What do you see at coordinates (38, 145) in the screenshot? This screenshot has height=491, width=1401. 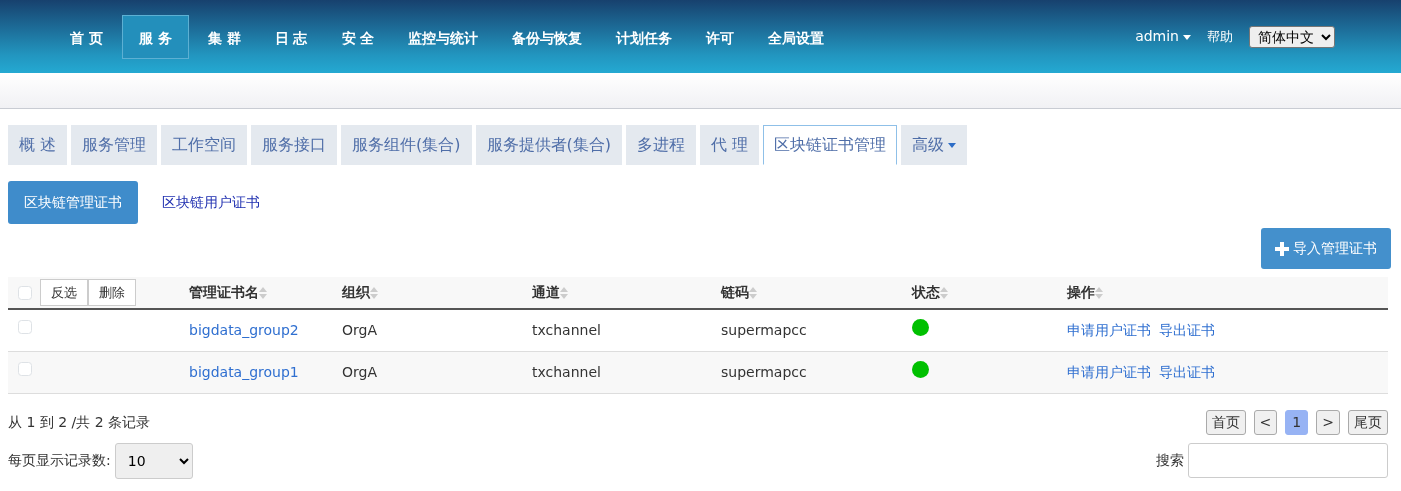 I see `tab: 概 述` at bounding box center [38, 145].